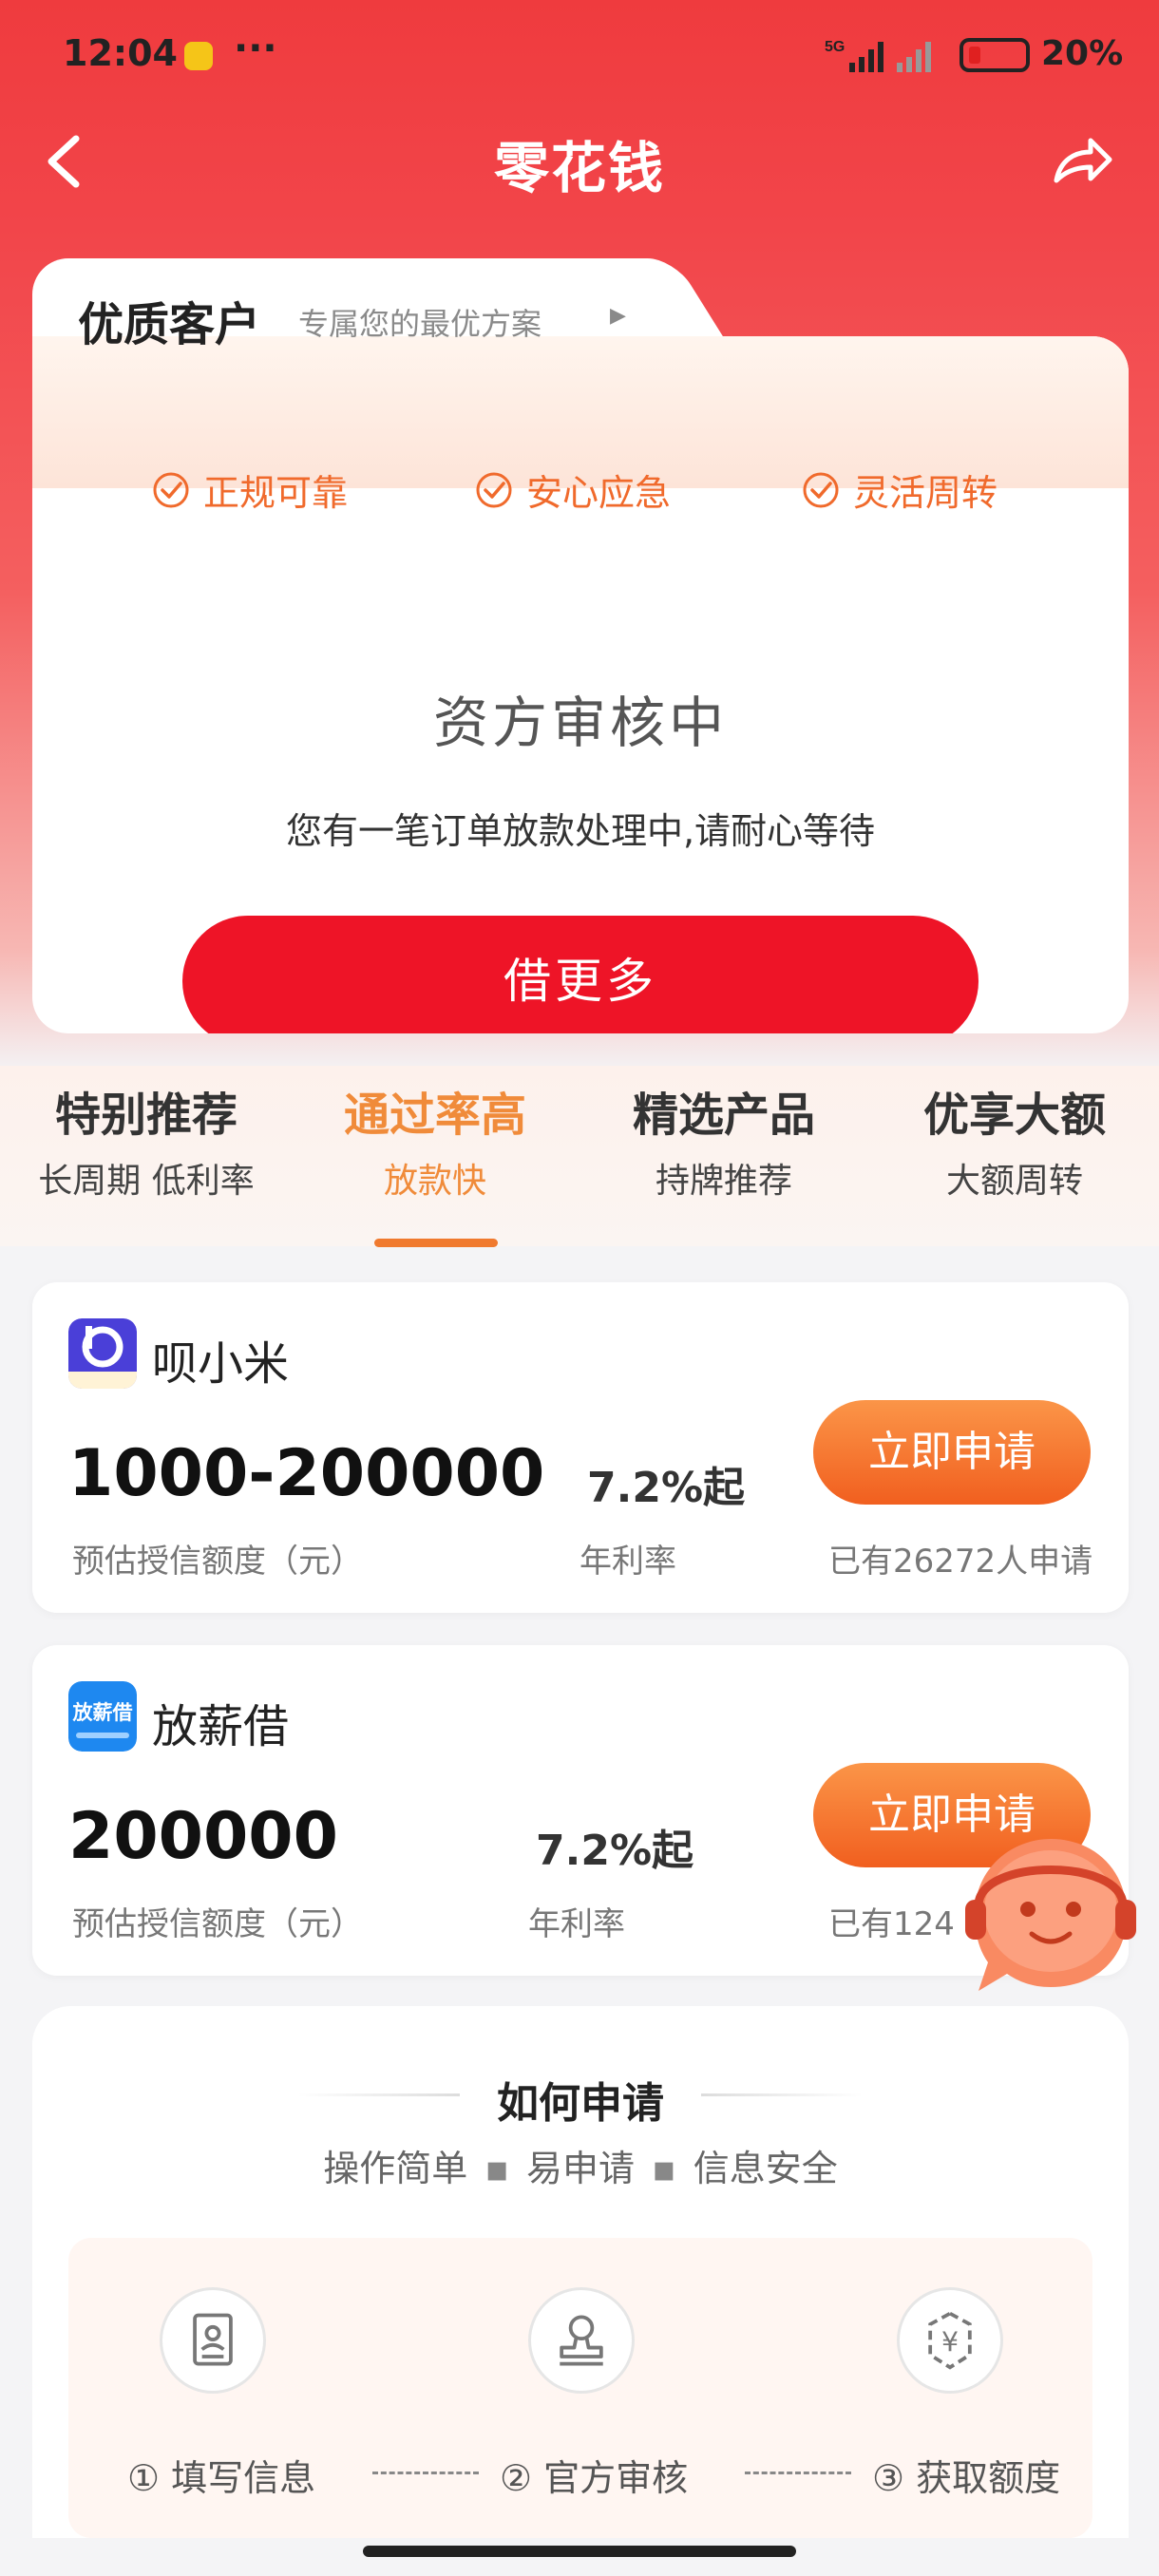 This screenshot has height=2576, width=1159. What do you see at coordinates (420, 322) in the screenshot?
I see `vip-subtitle: 专属您的最优方案` at bounding box center [420, 322].